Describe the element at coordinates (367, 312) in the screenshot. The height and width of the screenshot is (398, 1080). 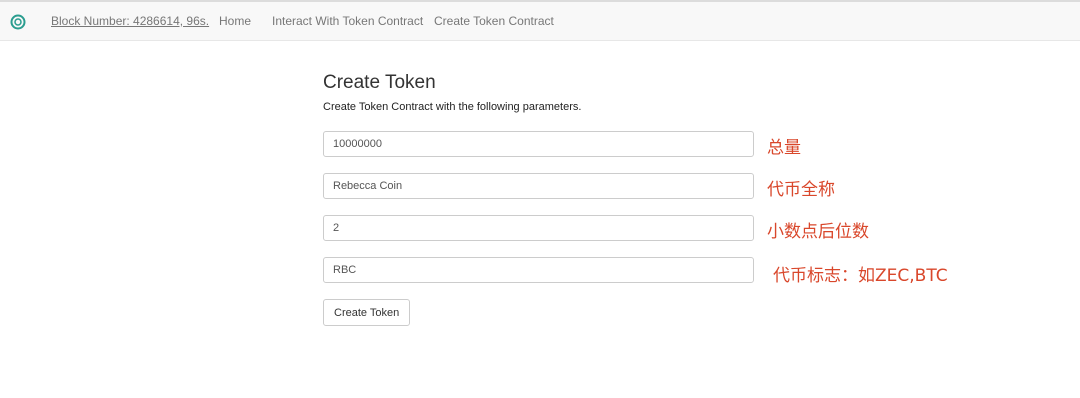
I see `create-token-button: Create Token` at that location.